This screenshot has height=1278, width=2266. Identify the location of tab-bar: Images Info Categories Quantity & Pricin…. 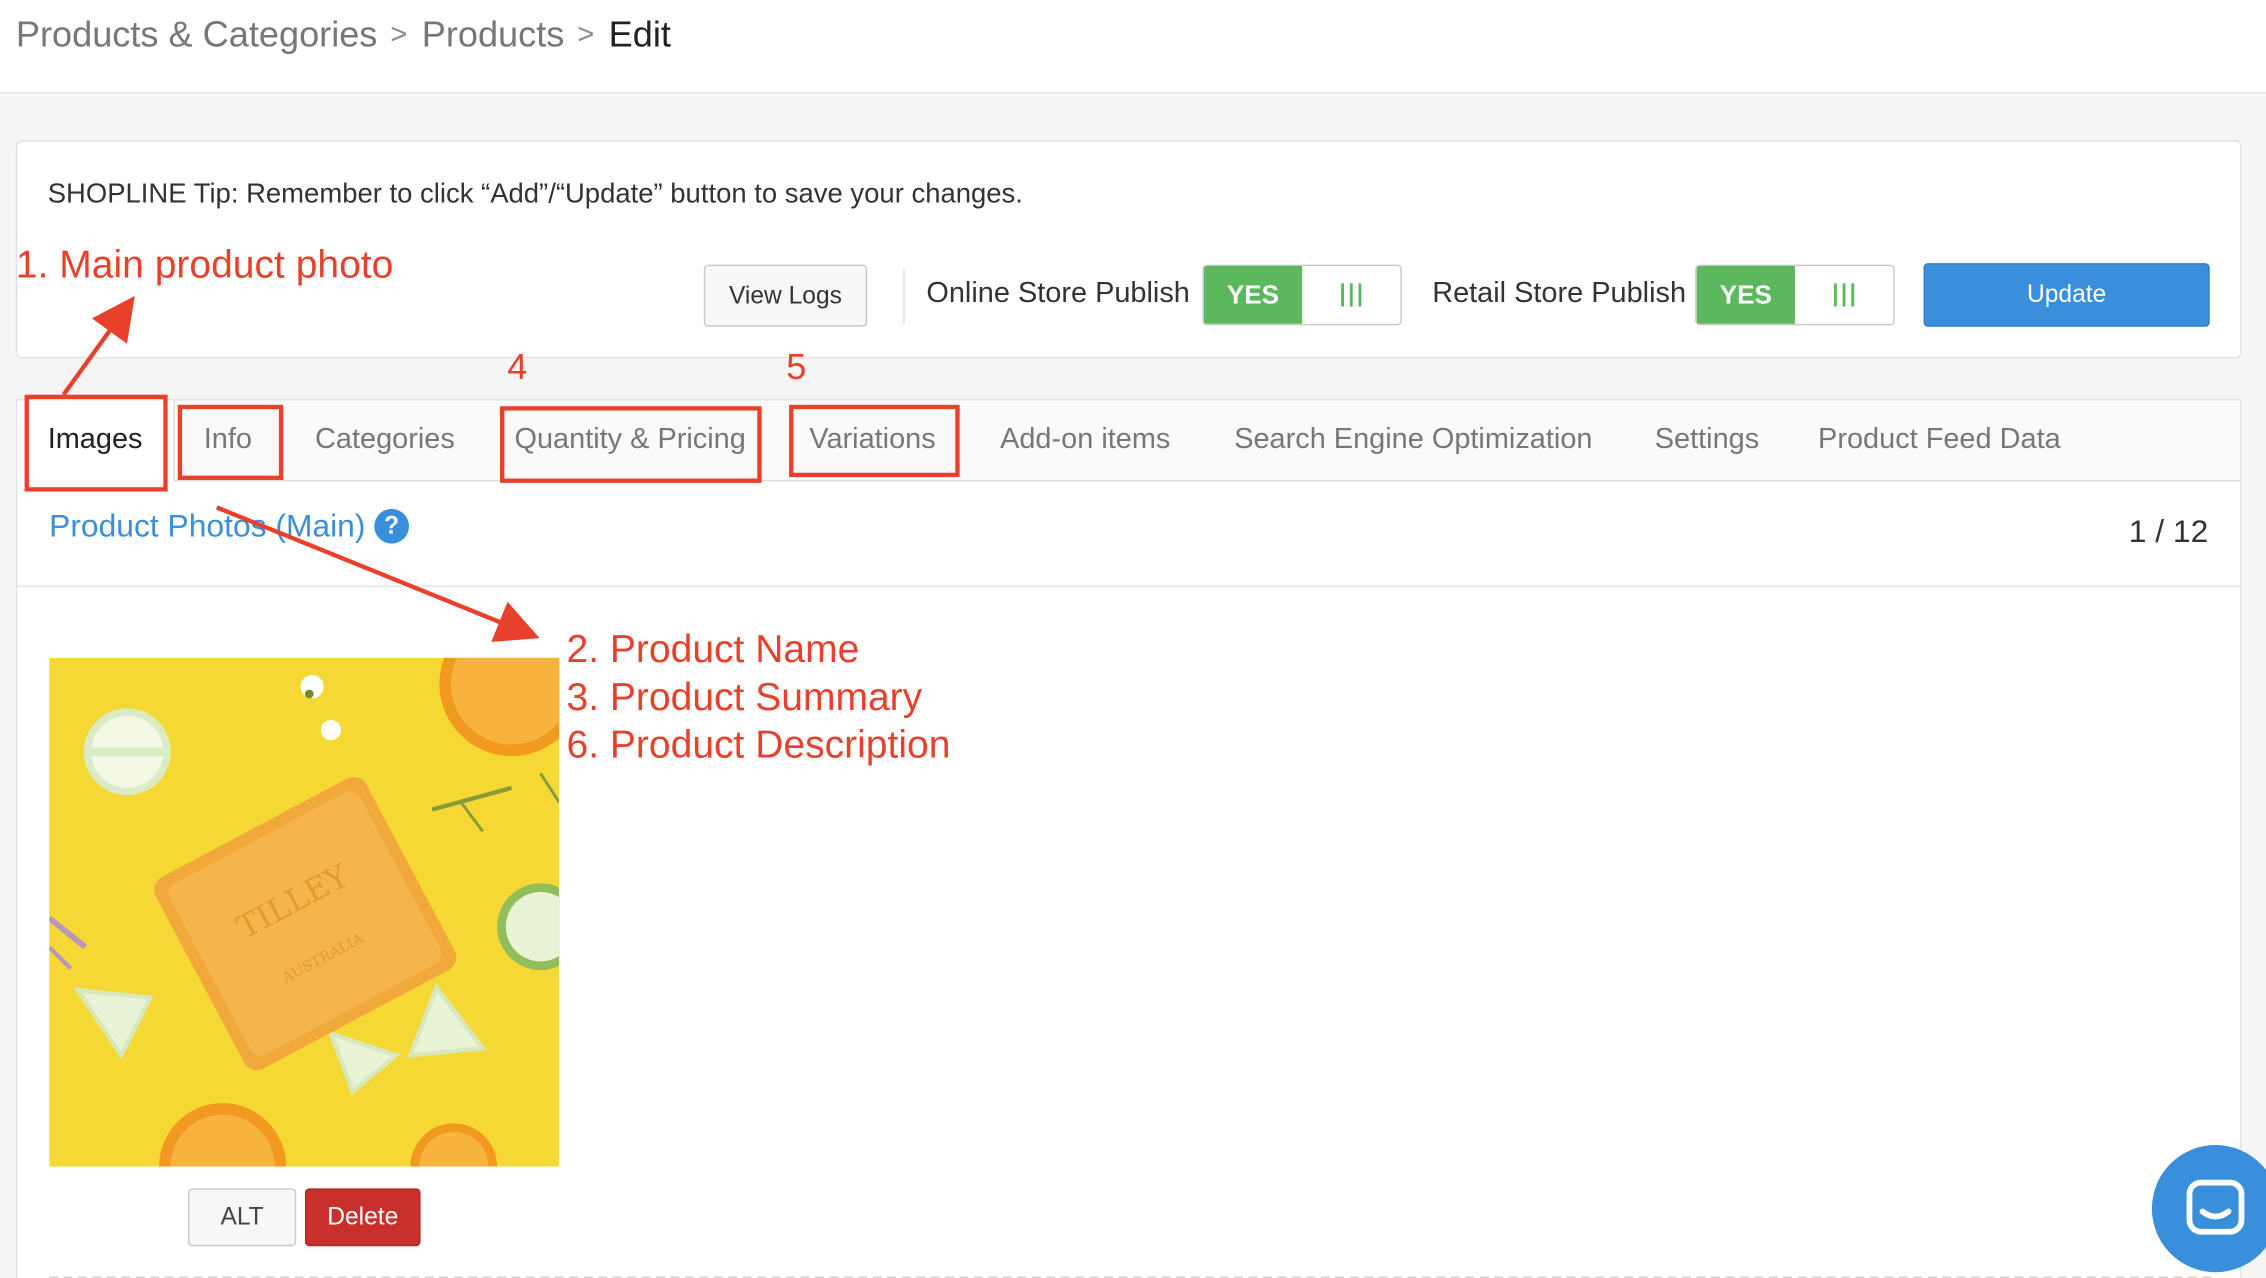
(1129, 441).